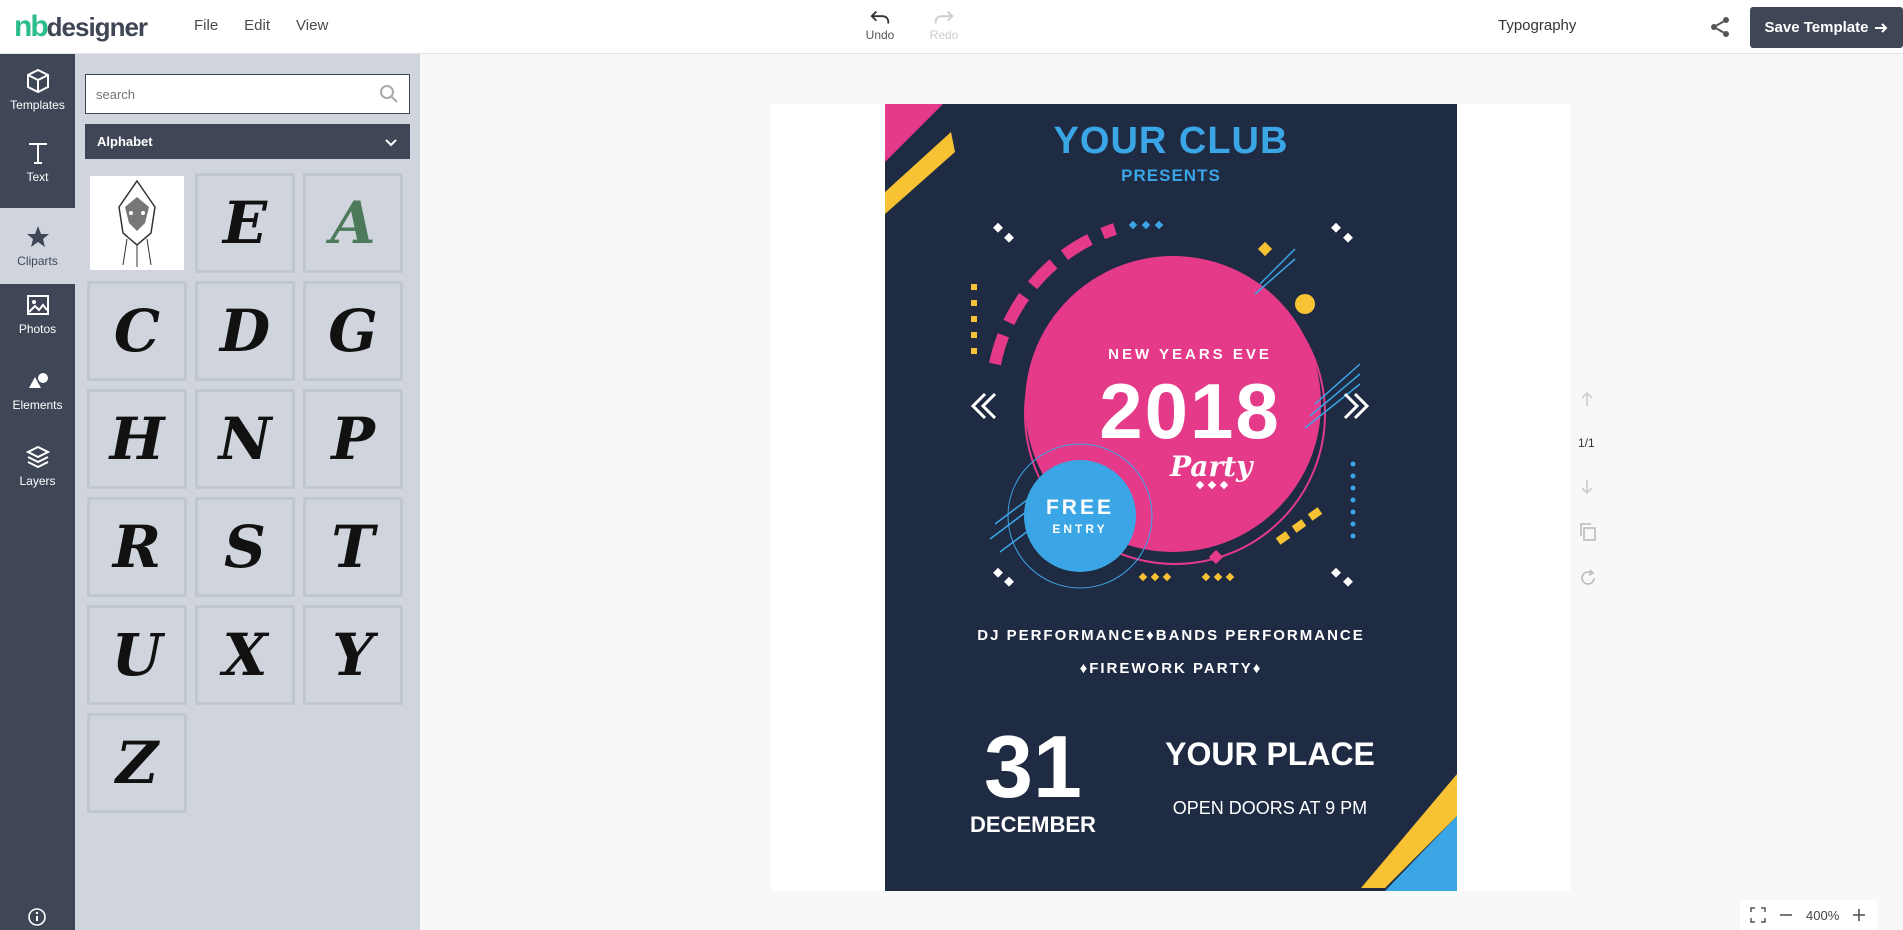  I want to click on undo-label: Undo, so click(880, 35).